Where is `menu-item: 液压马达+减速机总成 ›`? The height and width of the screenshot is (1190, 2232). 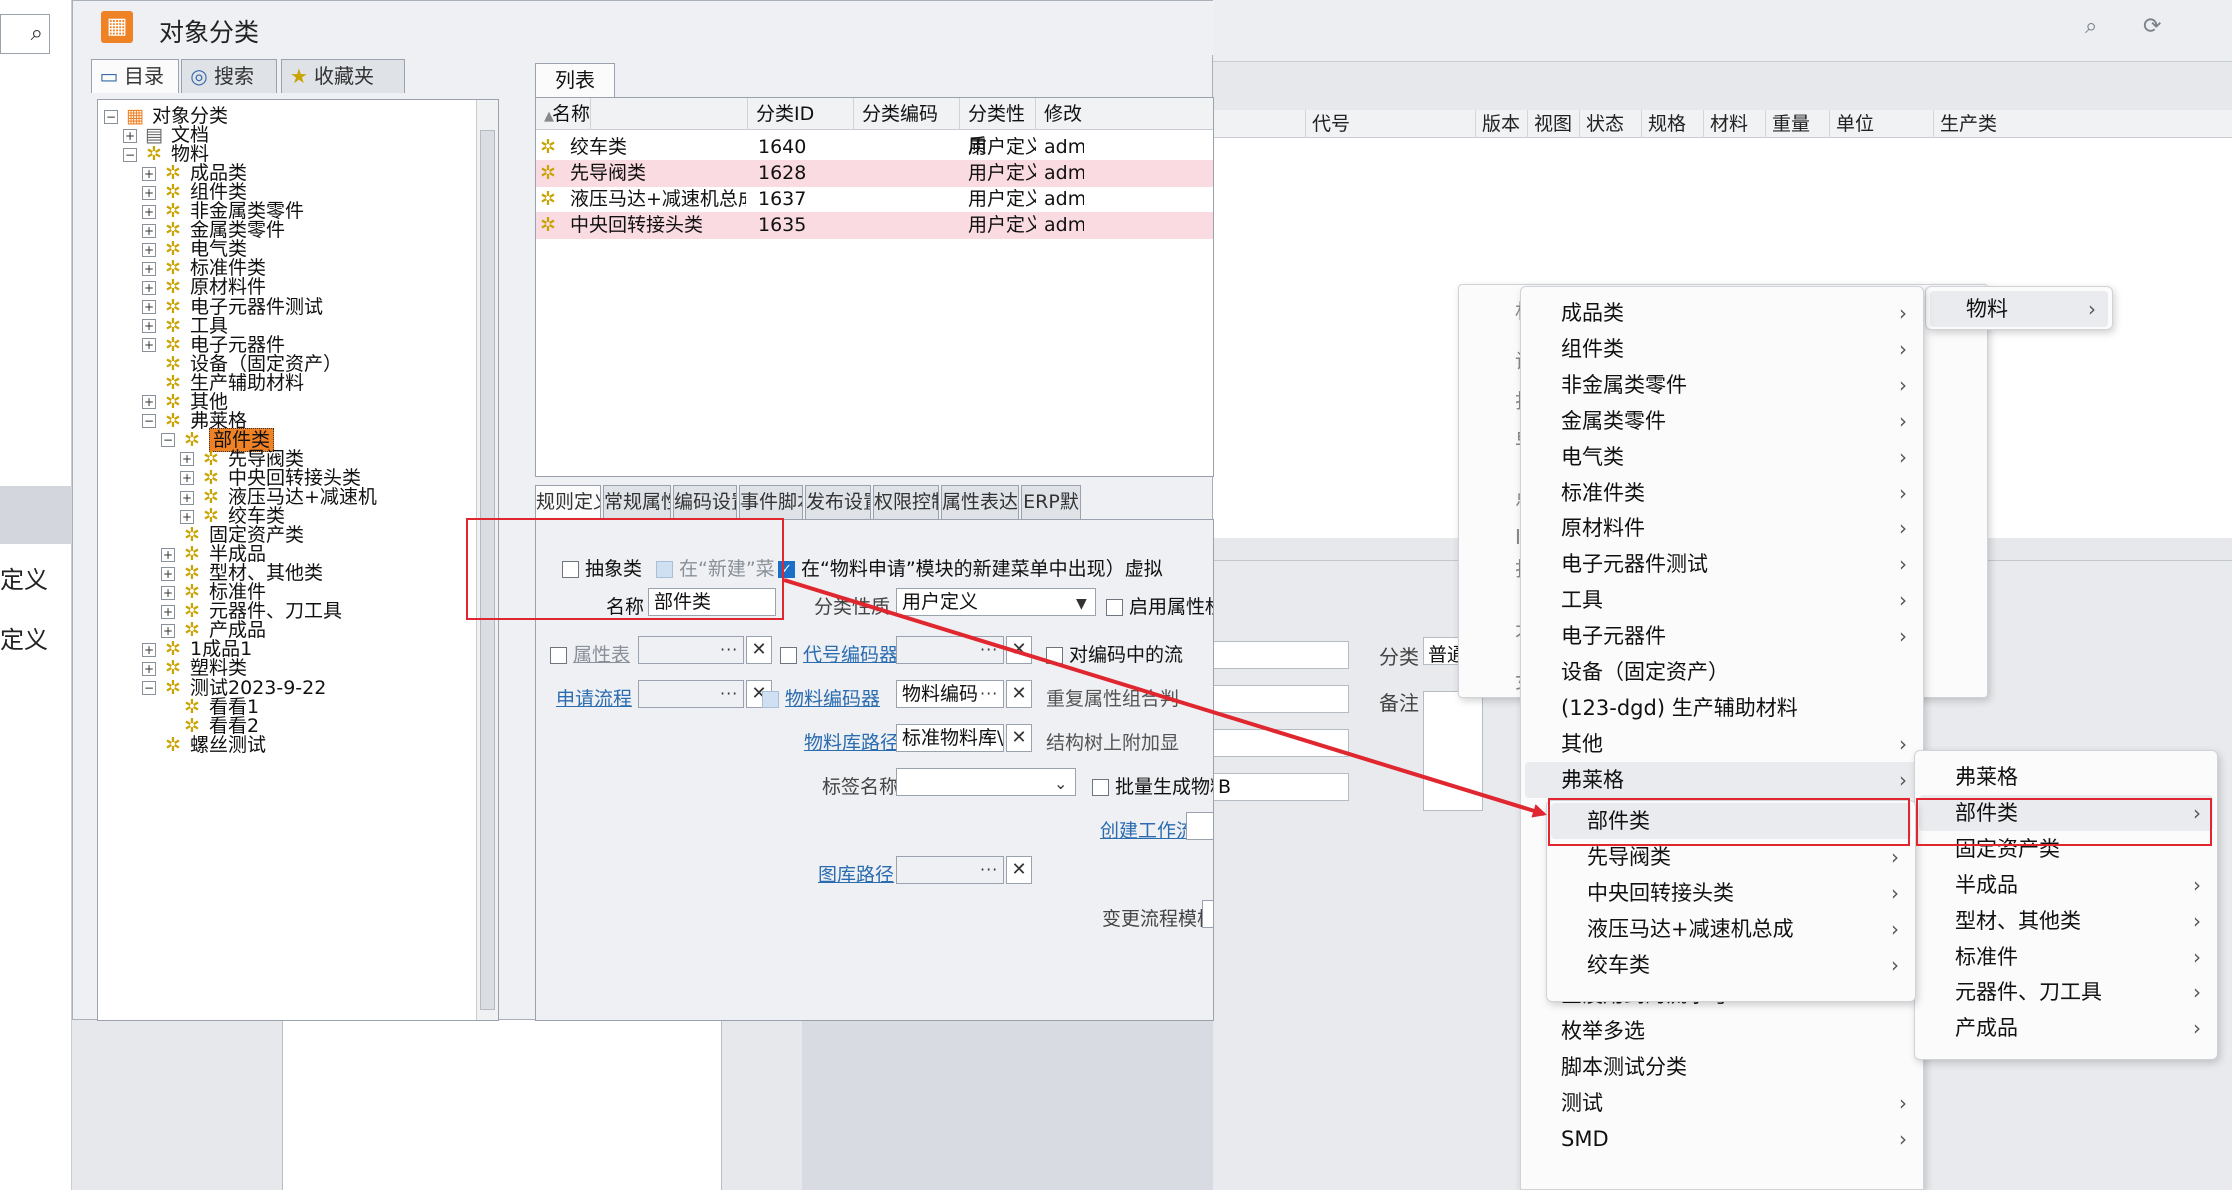 menu-item: 液压马达+减速机总成 › is located at coordinates (1731, 929).